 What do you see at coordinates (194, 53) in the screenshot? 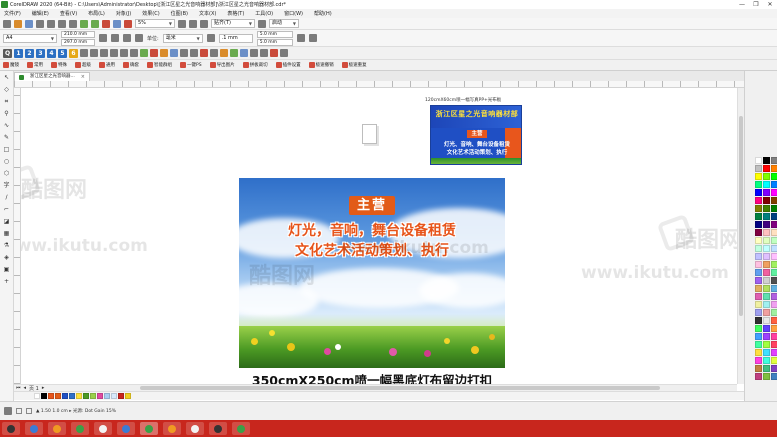
I see `intersect-icon` at bounding box center [194, 53].